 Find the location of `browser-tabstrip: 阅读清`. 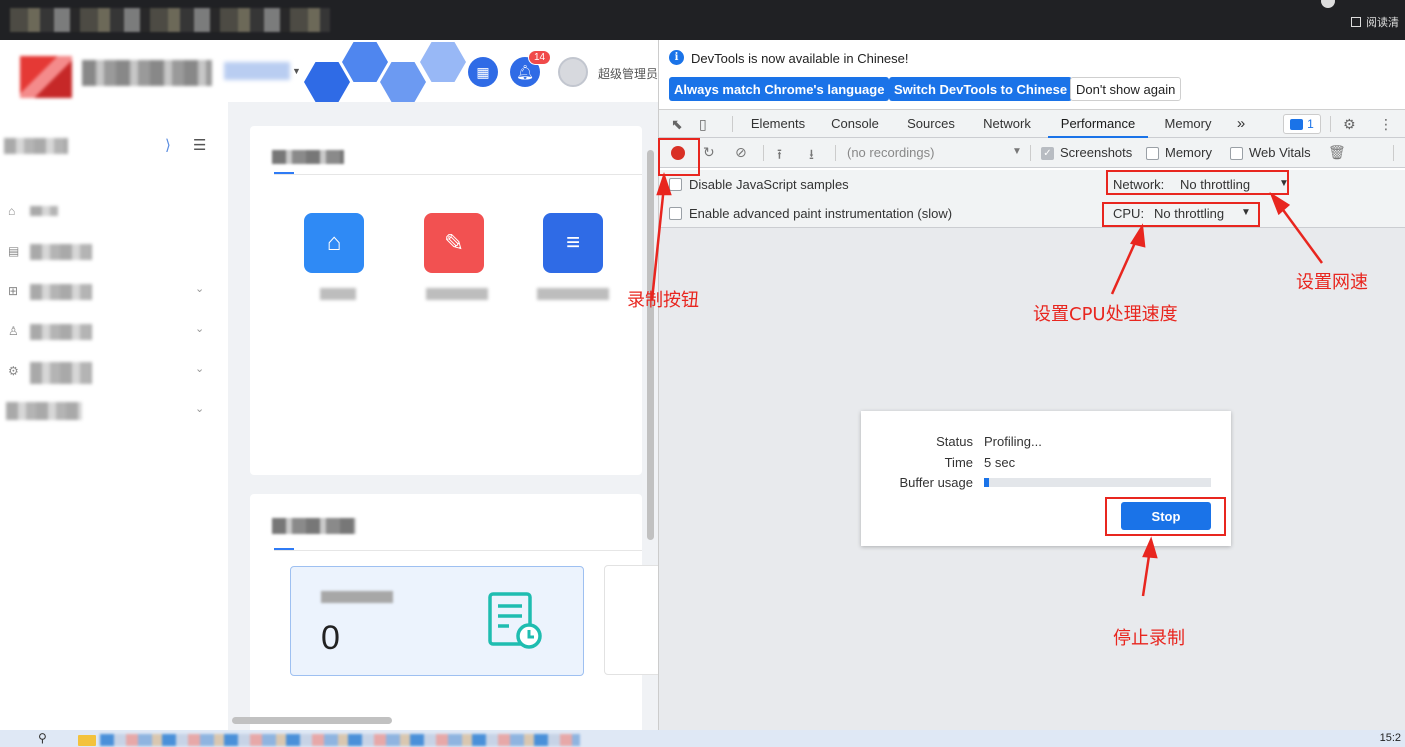

browser-tabstrip: 阅读清 is located at coordinates (702, 20).